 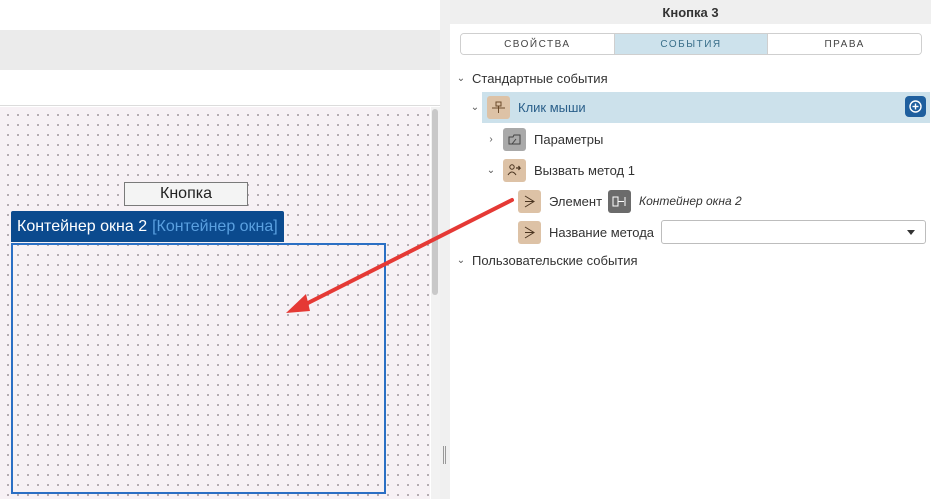 What do you see at coordinates (82, 226) in the screenshot?
I see `container-name: Контейнер окна 2` at bounding box center [82, 226].